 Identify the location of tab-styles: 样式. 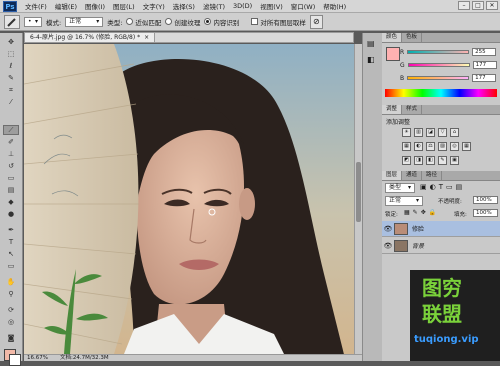
(412, 109).